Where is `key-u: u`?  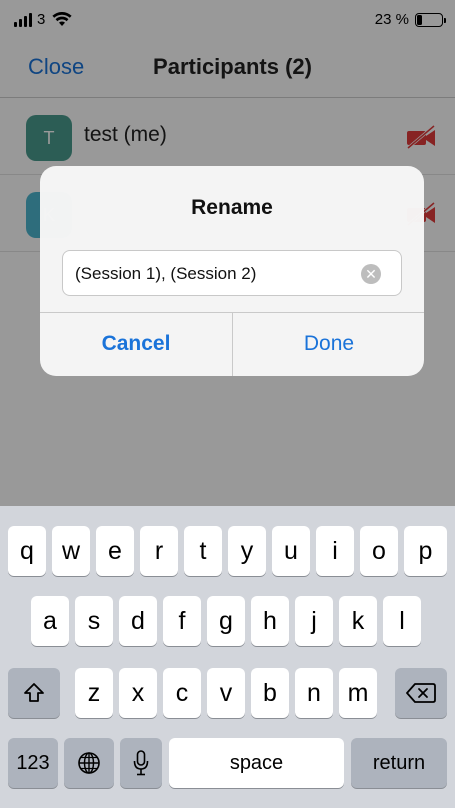 key-u: u is located at coordinates (291, 551).